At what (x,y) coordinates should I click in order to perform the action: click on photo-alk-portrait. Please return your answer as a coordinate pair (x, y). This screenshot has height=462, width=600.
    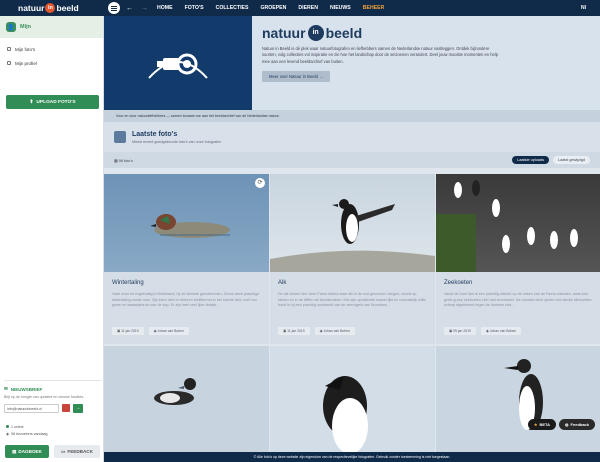
    Looking at the image, I should click on (352, 404).